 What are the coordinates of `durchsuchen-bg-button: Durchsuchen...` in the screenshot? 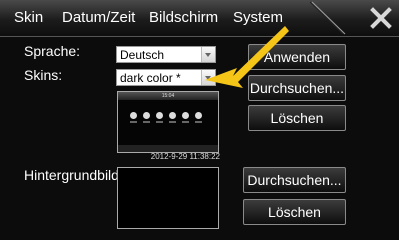 It's located at (294, 180).